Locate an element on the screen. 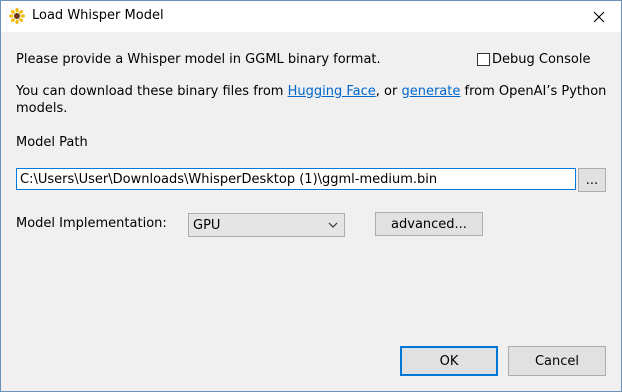 Image resolution: width=622 pixels, height=392 pixels. cancel-button: Cancel is located at coordinates (557, 361).